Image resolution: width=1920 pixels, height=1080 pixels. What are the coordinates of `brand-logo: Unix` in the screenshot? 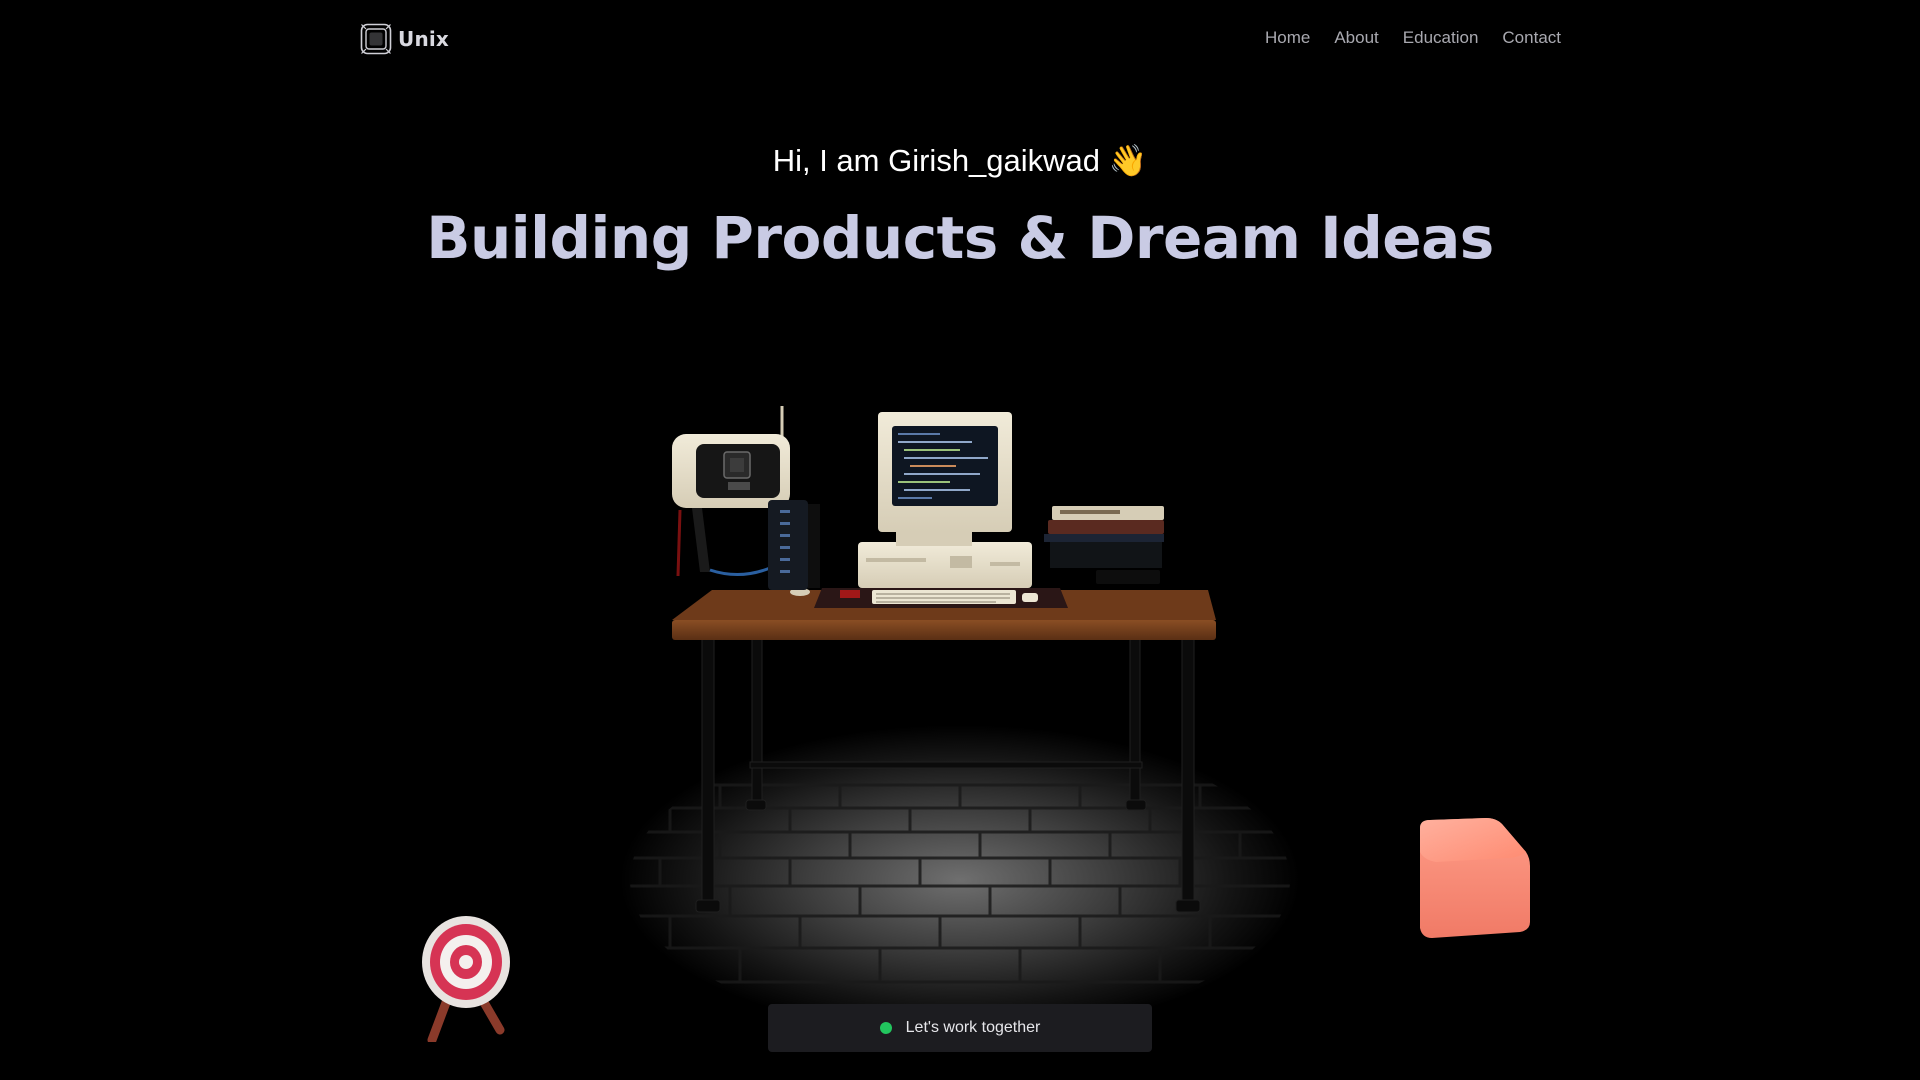 It's located at (404, 39).